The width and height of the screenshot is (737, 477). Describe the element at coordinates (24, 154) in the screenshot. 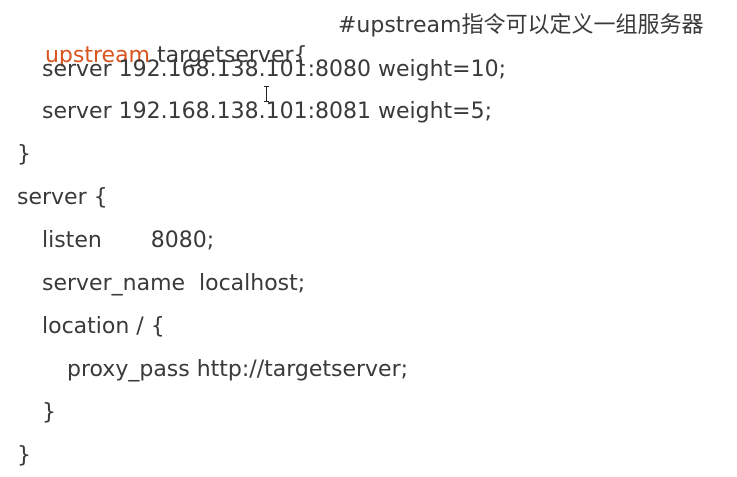

I see `code-line-4: }` at that location.